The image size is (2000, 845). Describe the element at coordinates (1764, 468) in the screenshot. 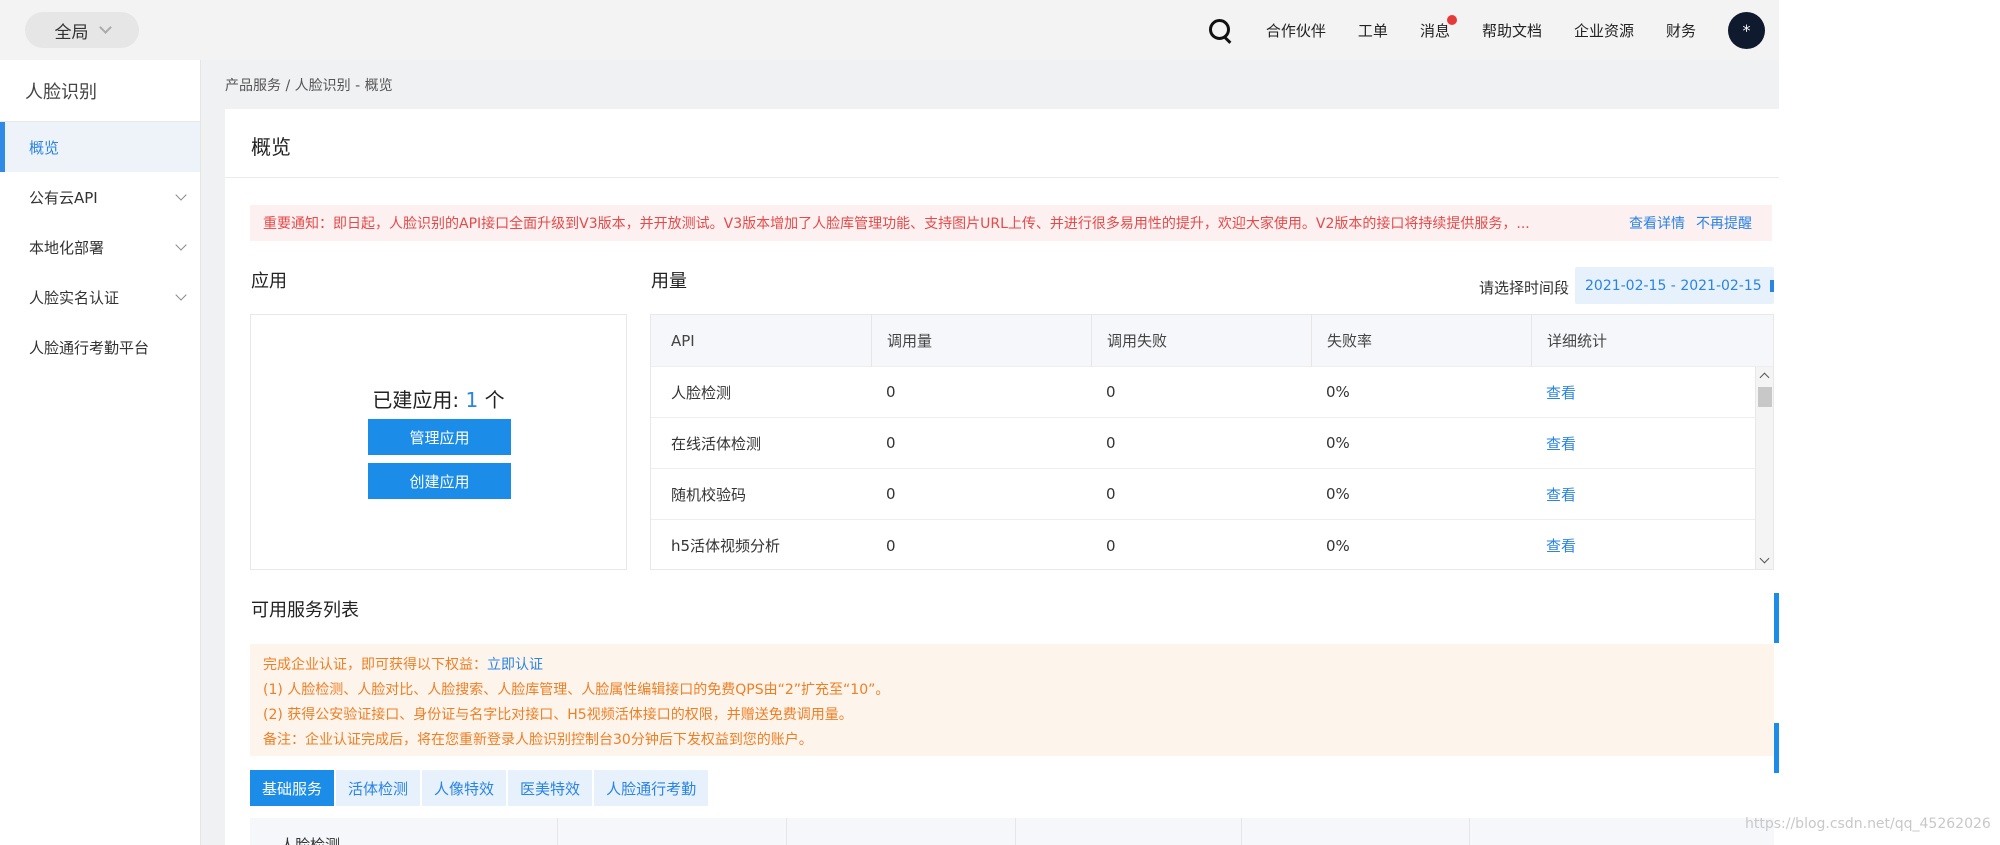

I see `table-scrollbar` at that location.